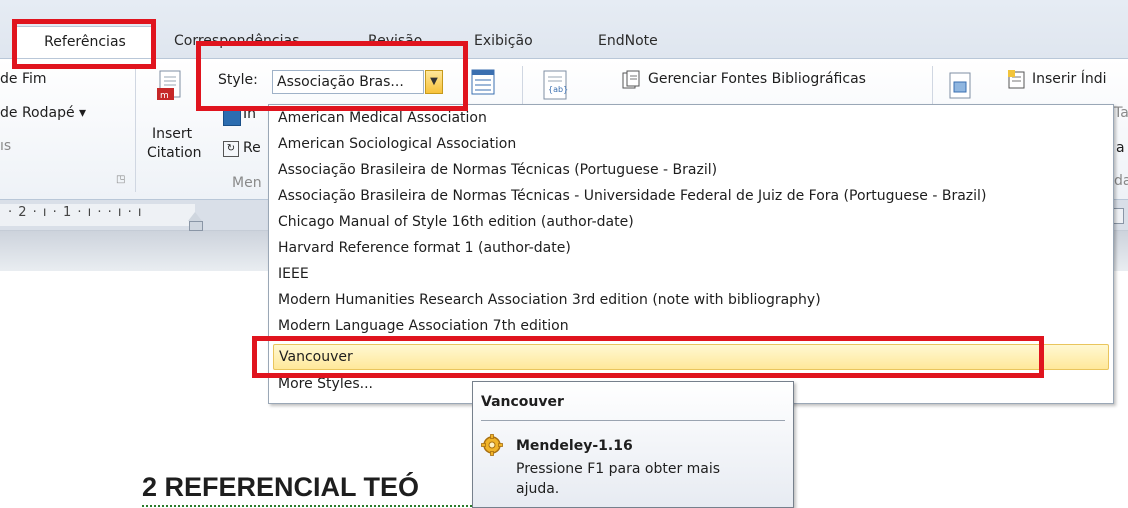 Image resolution: width=1128 pixels, height=508 pixels. What do you see at coordinates (522, 402) in the screenshot?
I see `tooltip-title: Vancouver` at bounding box center [522, 402].